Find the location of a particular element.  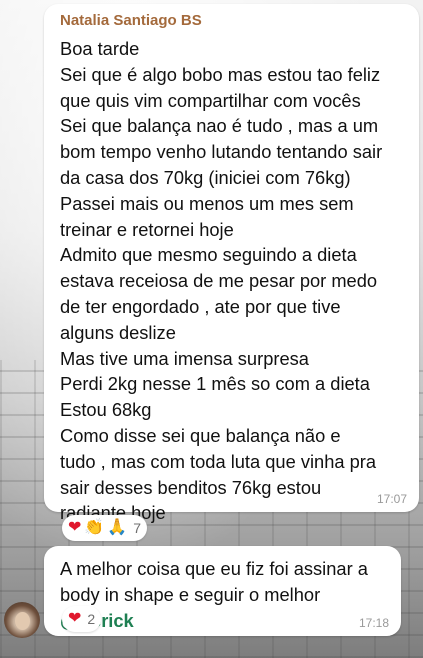

reactions-bar: ❤ 2 is located at coordinates (82, 619).